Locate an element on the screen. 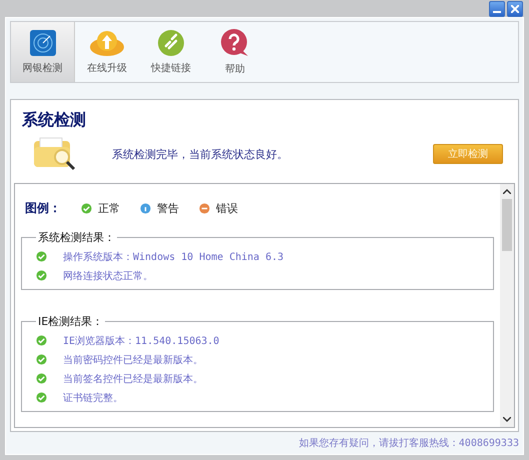 Image resolution: width=529 pixels, height=460 pixels. result-text: 证书链完整。 is located at coordinates (93, 398).